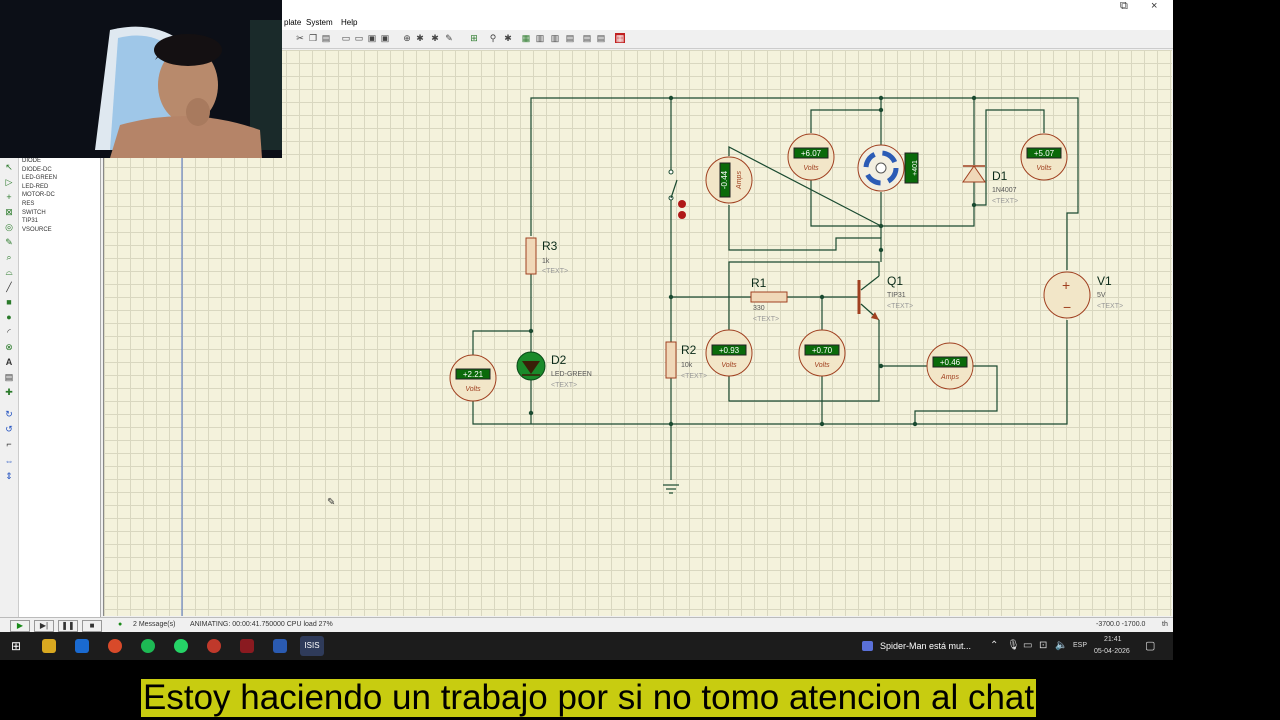 The width and height of the screenshot is (1280, 720). I want to click on block-copy-icon: ▭, so click(346, 38).